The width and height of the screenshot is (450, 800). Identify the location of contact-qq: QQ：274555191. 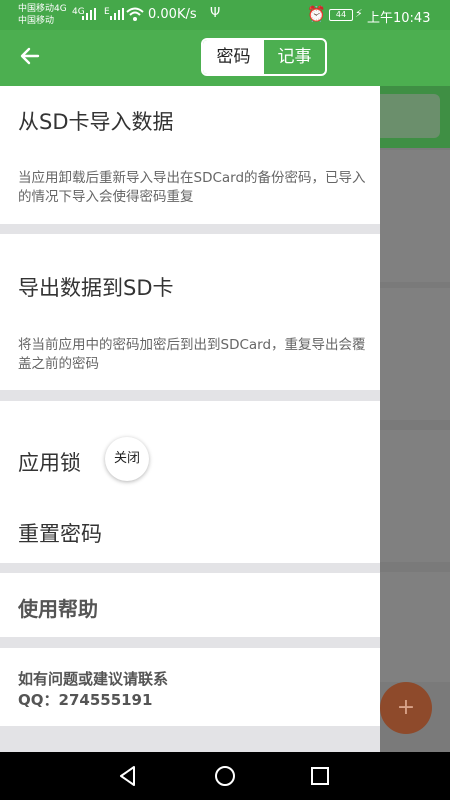
(85, 700).